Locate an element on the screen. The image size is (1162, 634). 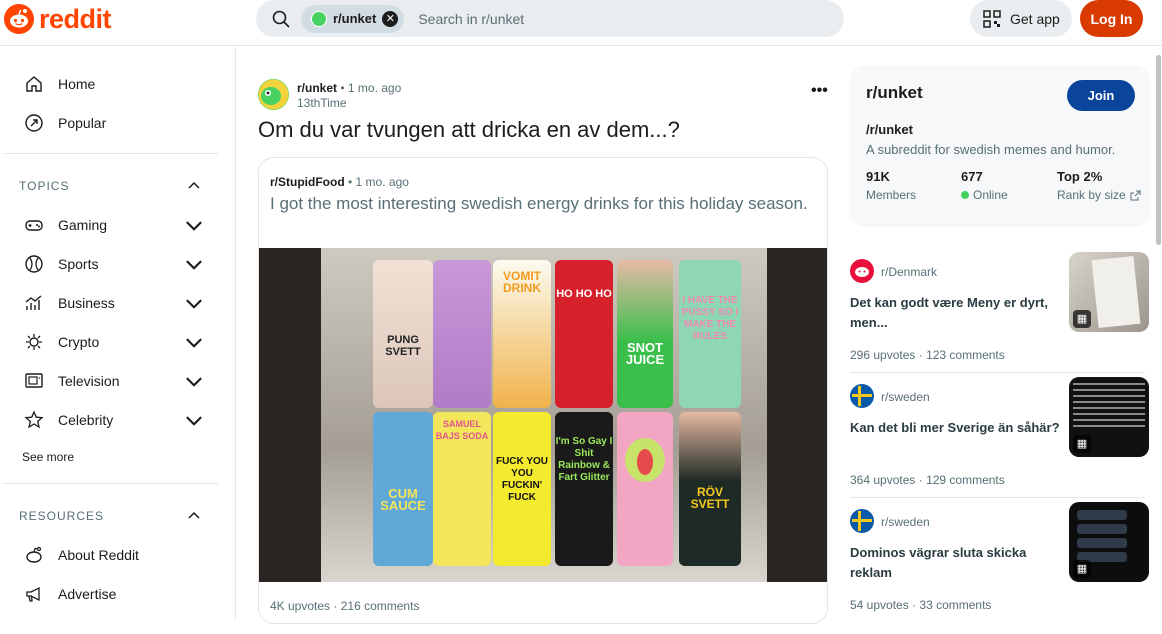
community-name: r/unket is located at coordinates (894, 92).